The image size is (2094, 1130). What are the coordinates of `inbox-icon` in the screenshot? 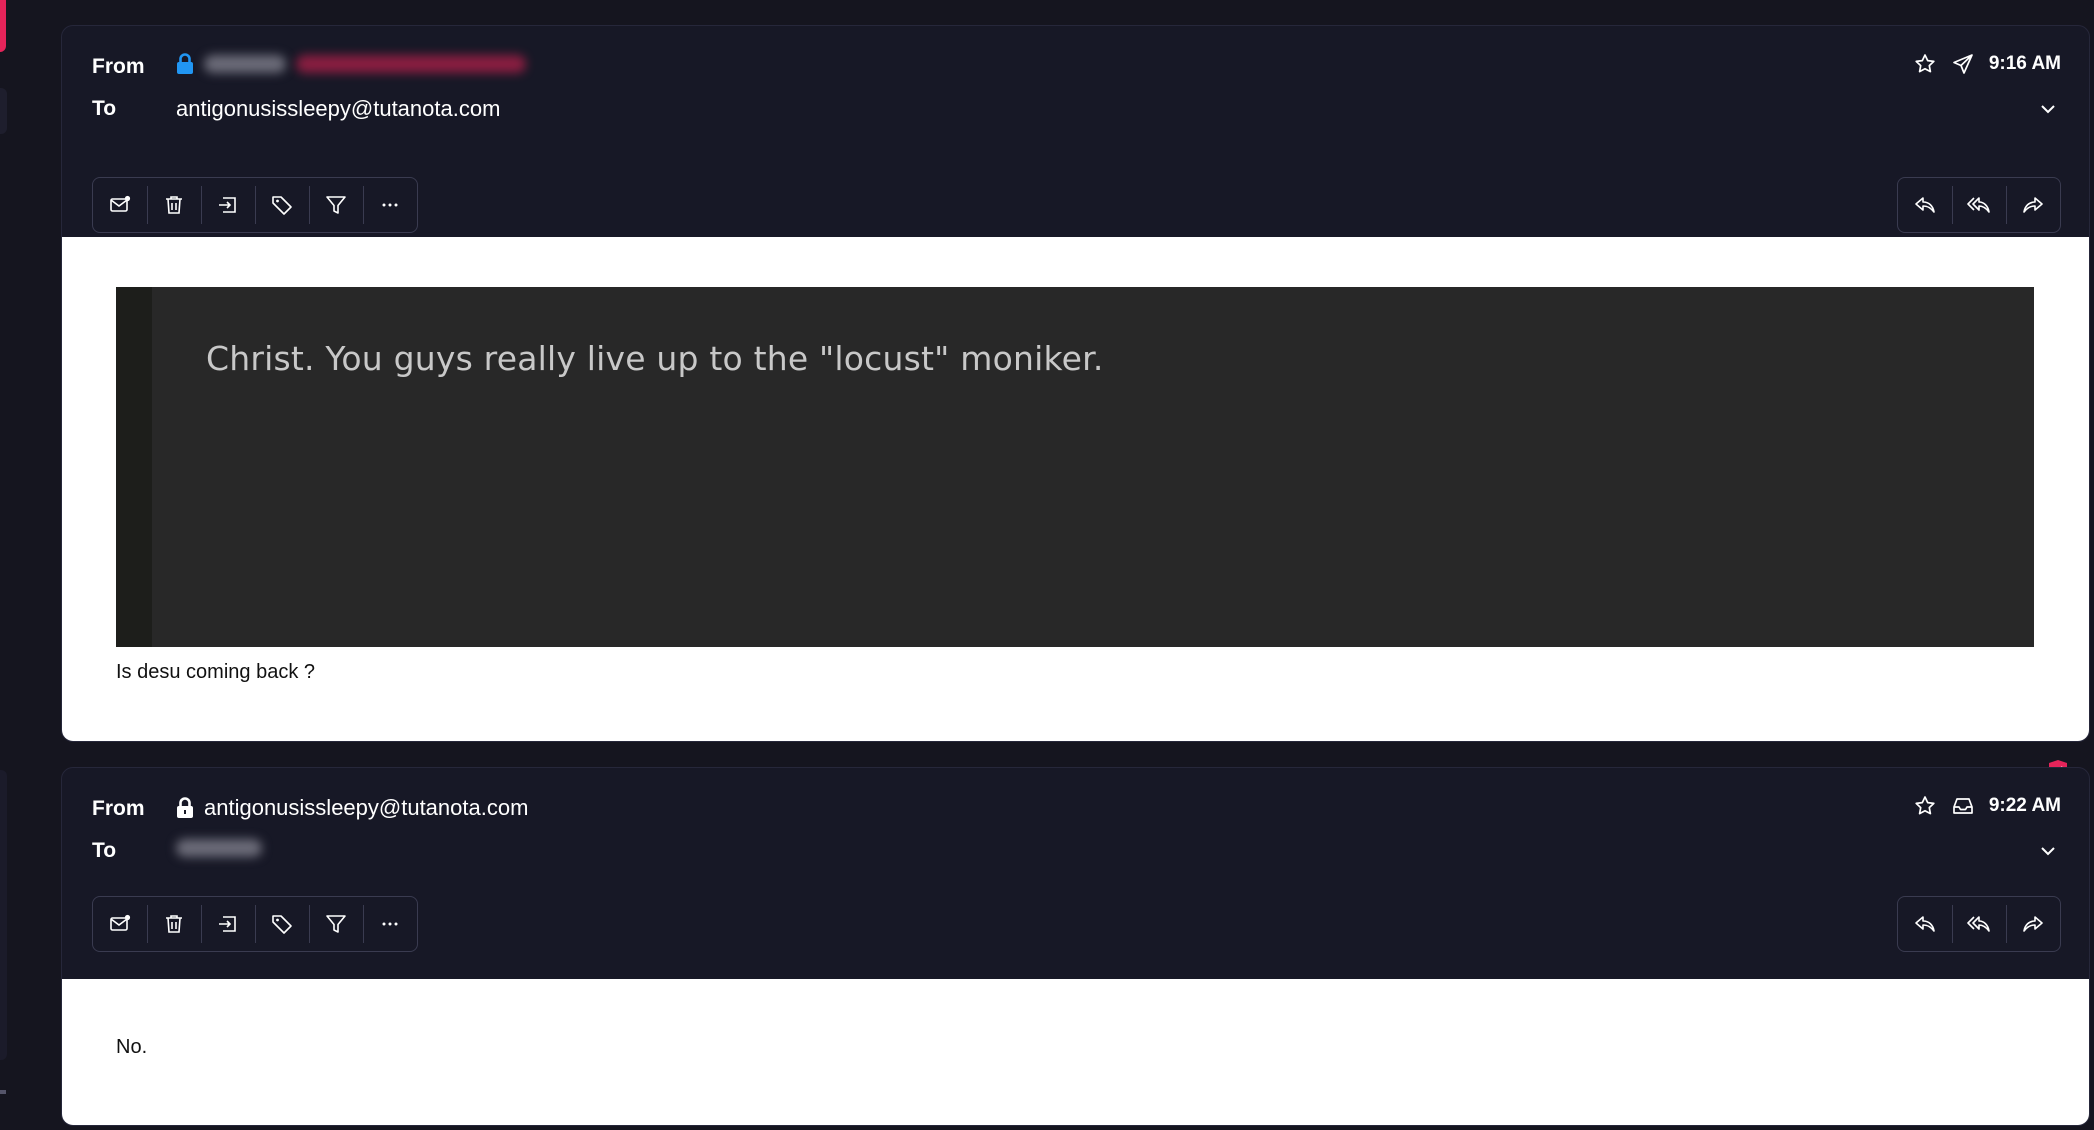 It's located at (1962, 806).